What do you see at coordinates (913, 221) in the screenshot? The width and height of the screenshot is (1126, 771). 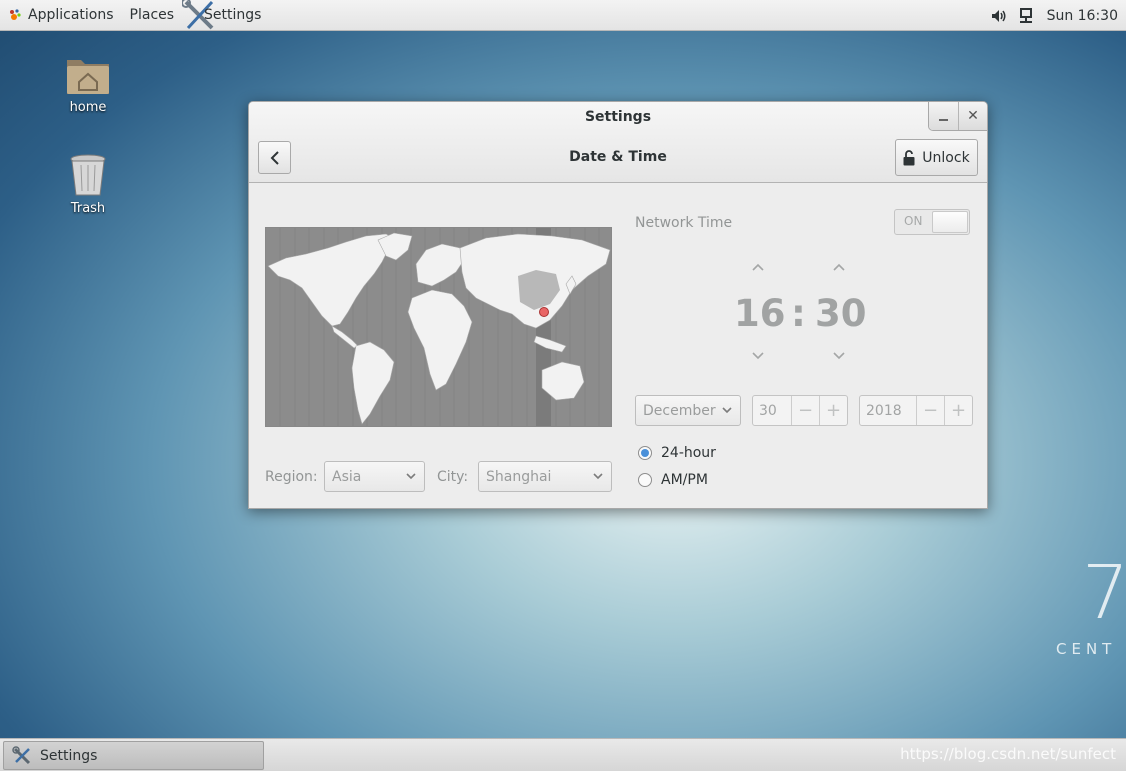 I see `switch-state-label: ON` at bounding box center [913, 221].